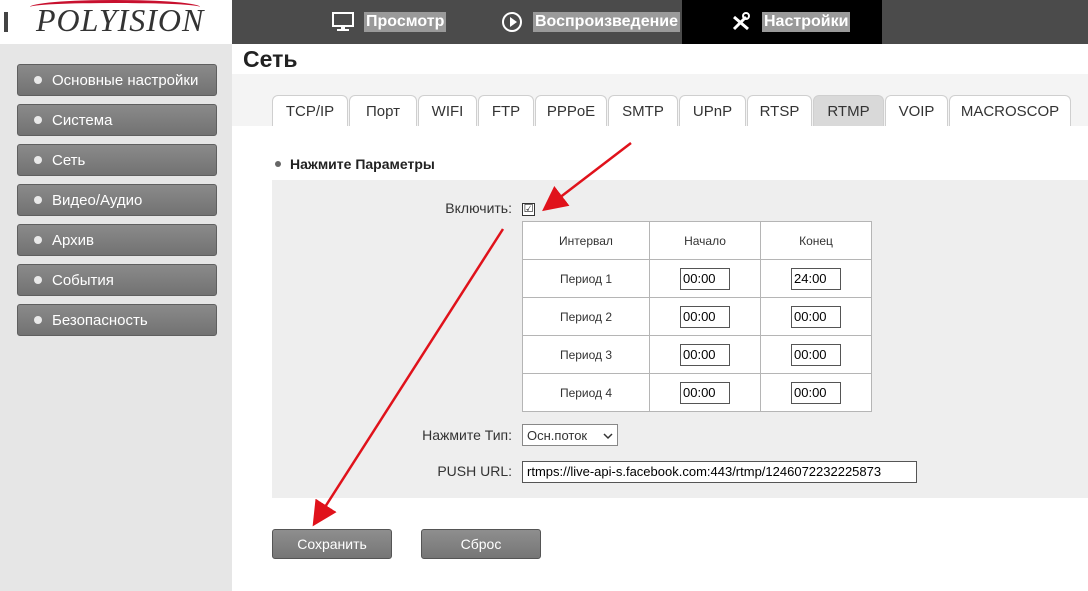 The width and height of the screenshot is (1088, 591). I want to click on table-row: Период 4, so click(697, 392).